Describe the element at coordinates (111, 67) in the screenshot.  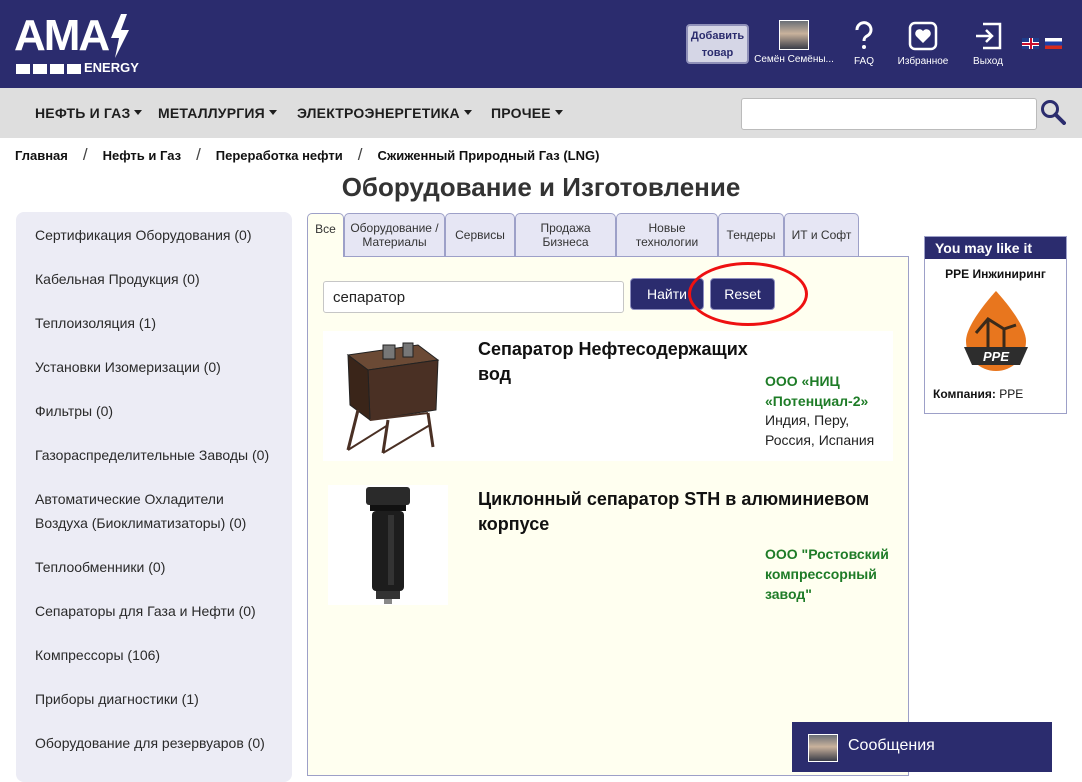
I see `logo-subtext: ENERGY` at that location.